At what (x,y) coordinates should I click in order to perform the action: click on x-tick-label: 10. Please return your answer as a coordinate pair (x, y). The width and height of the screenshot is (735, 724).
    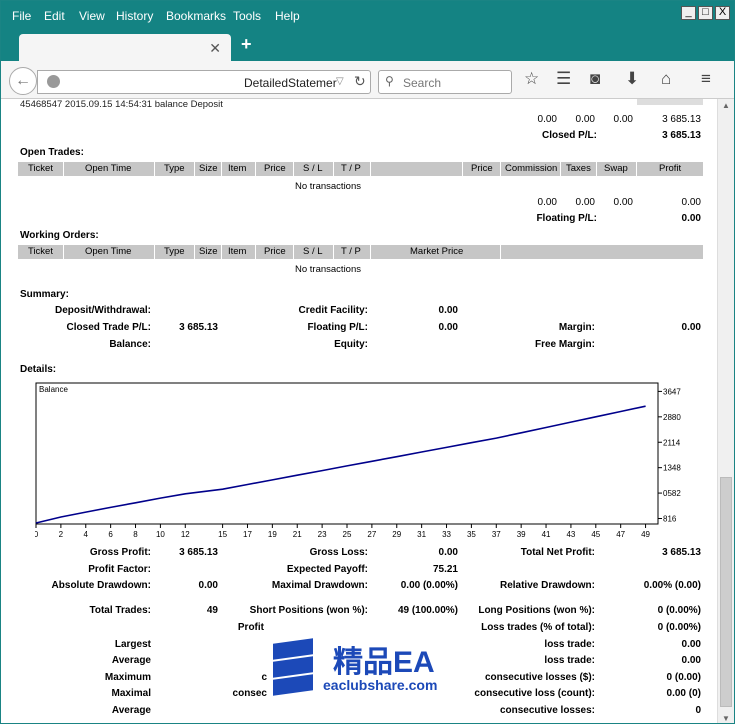
    Looking at the image, I should click on (160, 534).